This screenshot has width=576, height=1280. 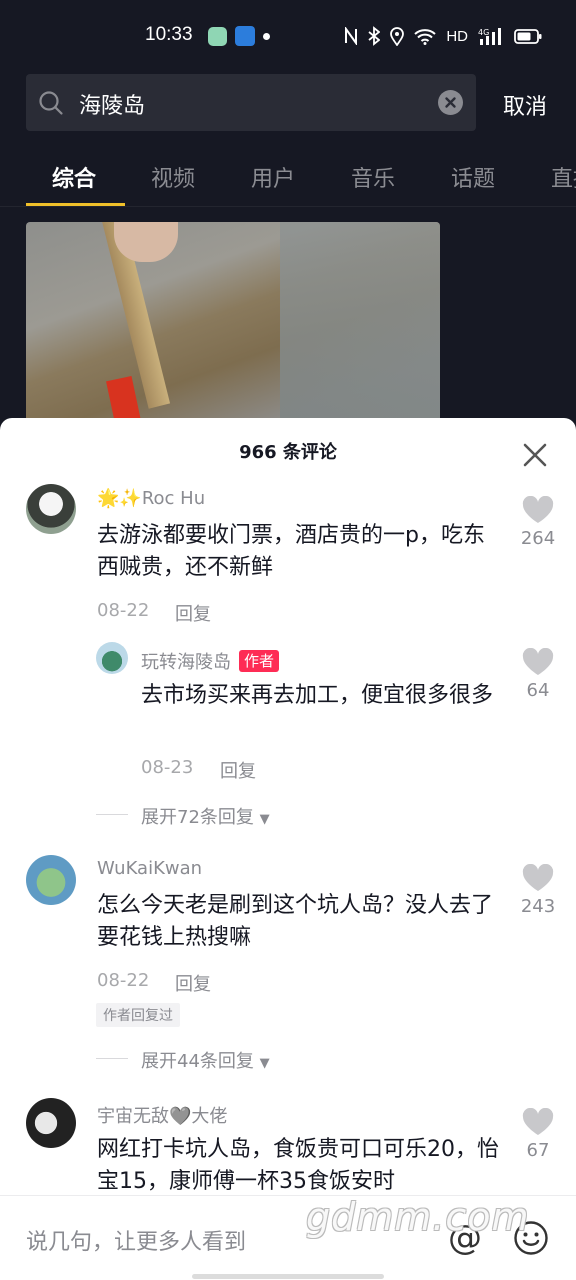 I want to click on close-icon, so click(x=535, y=455).